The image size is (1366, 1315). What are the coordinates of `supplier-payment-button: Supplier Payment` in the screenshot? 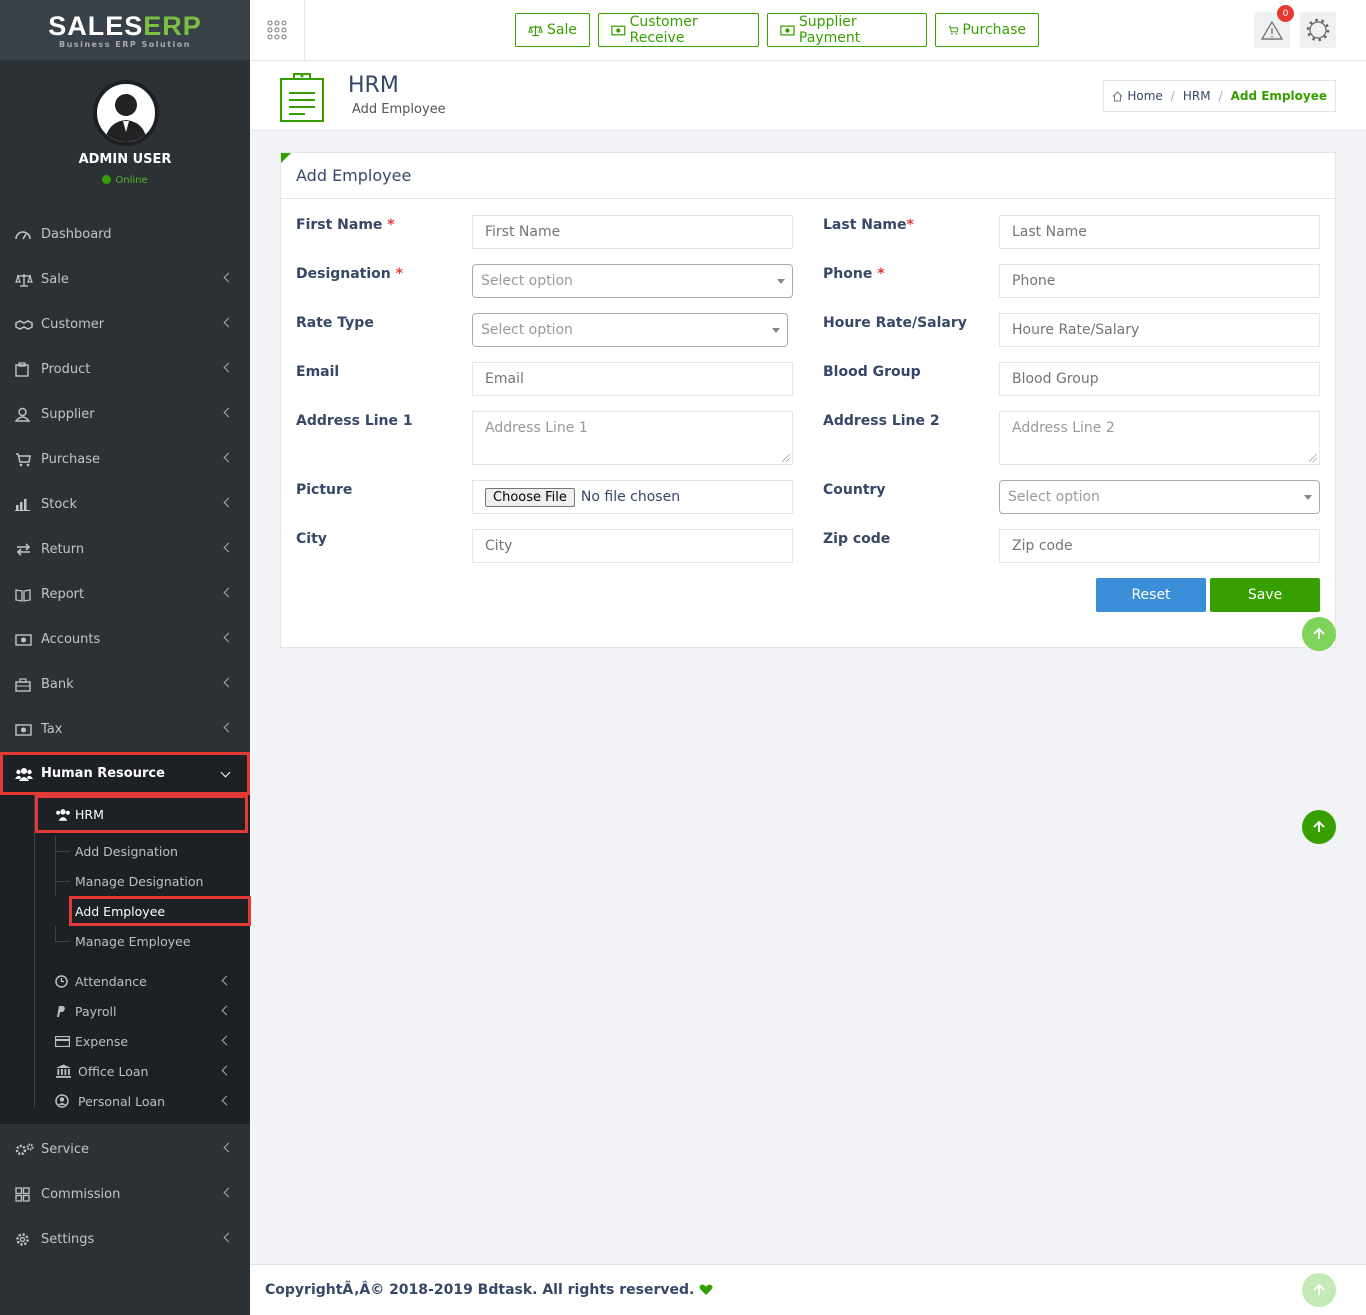 It's located at (847, 30).